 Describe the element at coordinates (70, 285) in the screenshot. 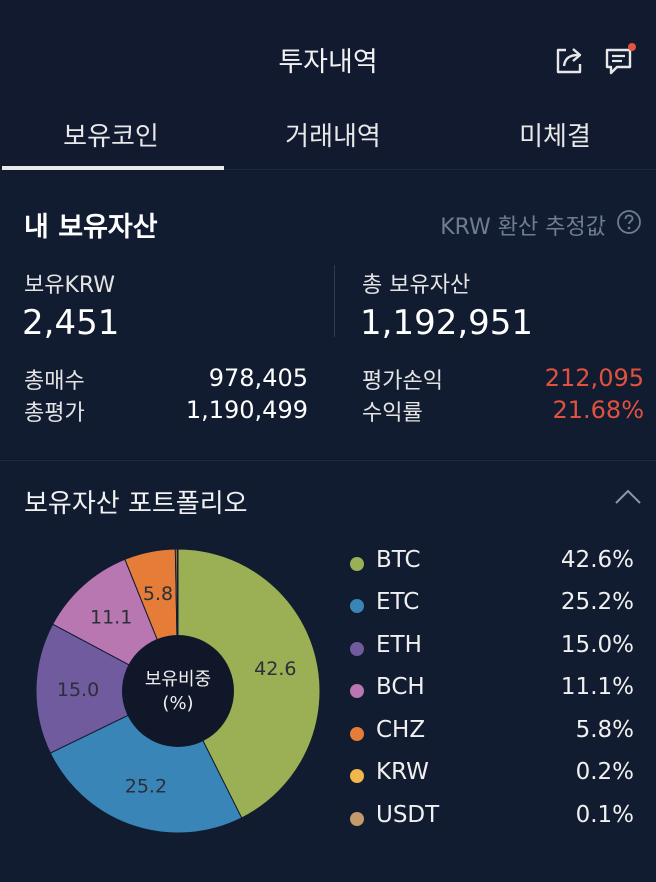

I see `krw-balance-label: 보유KRW` at that location.